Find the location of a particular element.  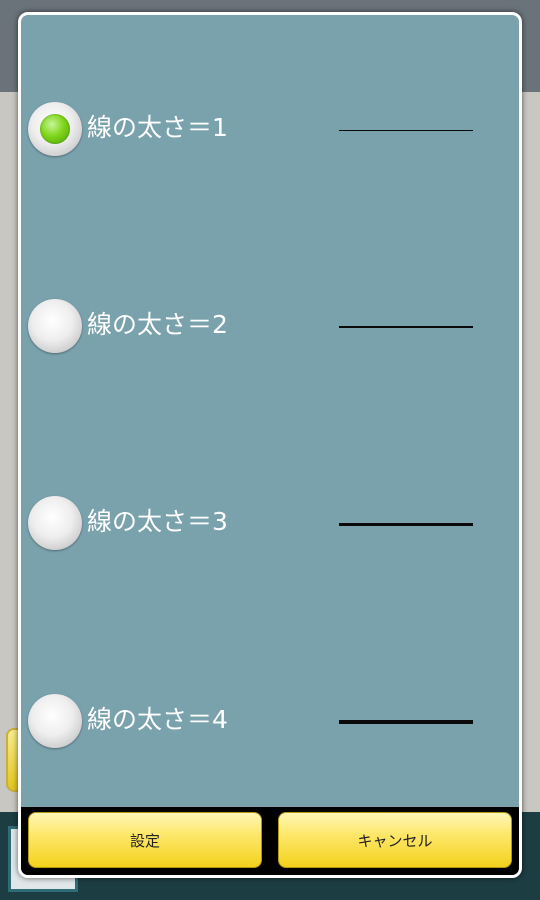

line-width-option-label: 線の太さ＝3 is located at coordinates (157, 521).